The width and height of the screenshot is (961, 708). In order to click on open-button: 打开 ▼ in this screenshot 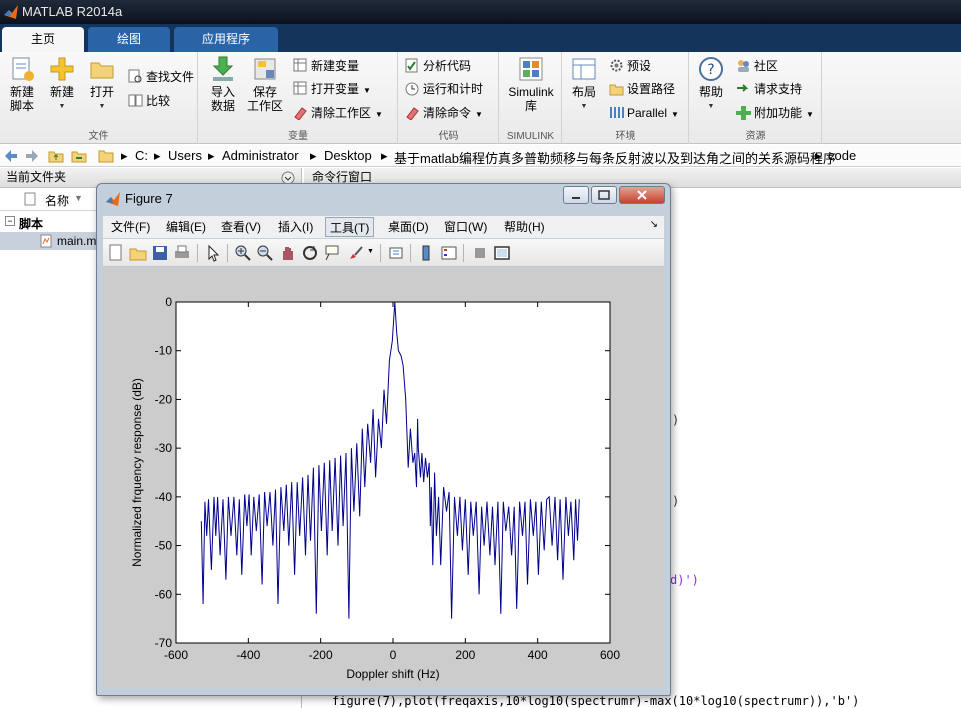, I will do `click(102, 85)`.